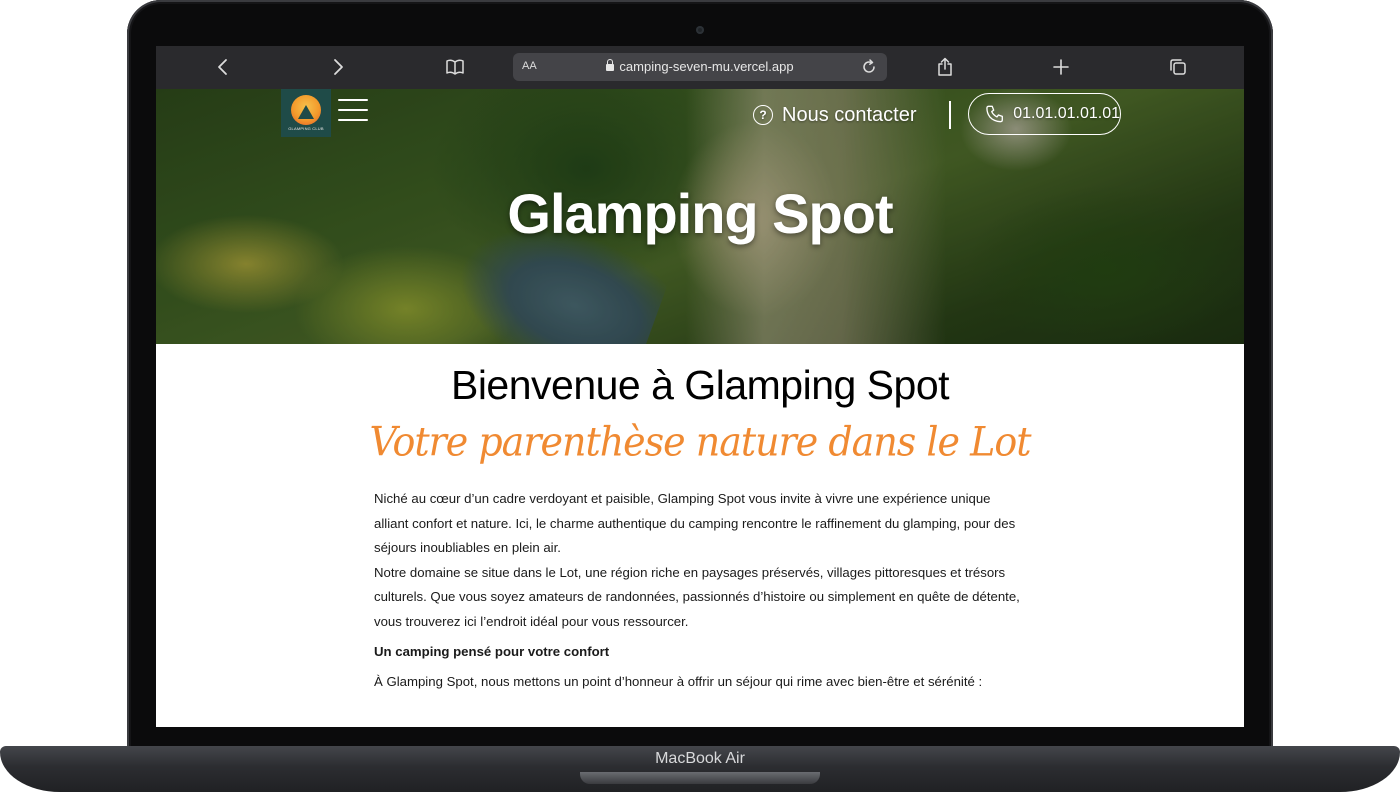 The height and width of the screenshot is (804, 1400). I want to click on welcome-heading: Bienvenue à Glamping Spot, so click(700, 385).